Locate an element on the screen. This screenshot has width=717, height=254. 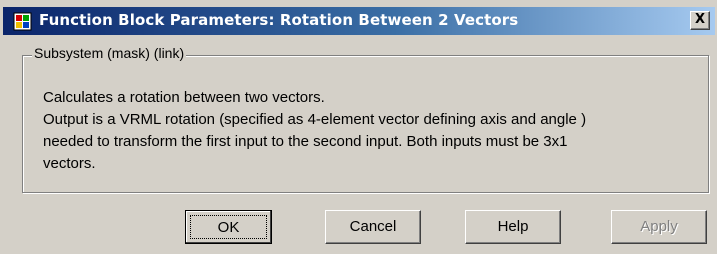
groupbox-legend: Subsystem (mask) (link) is located at coordinates (109, 53).